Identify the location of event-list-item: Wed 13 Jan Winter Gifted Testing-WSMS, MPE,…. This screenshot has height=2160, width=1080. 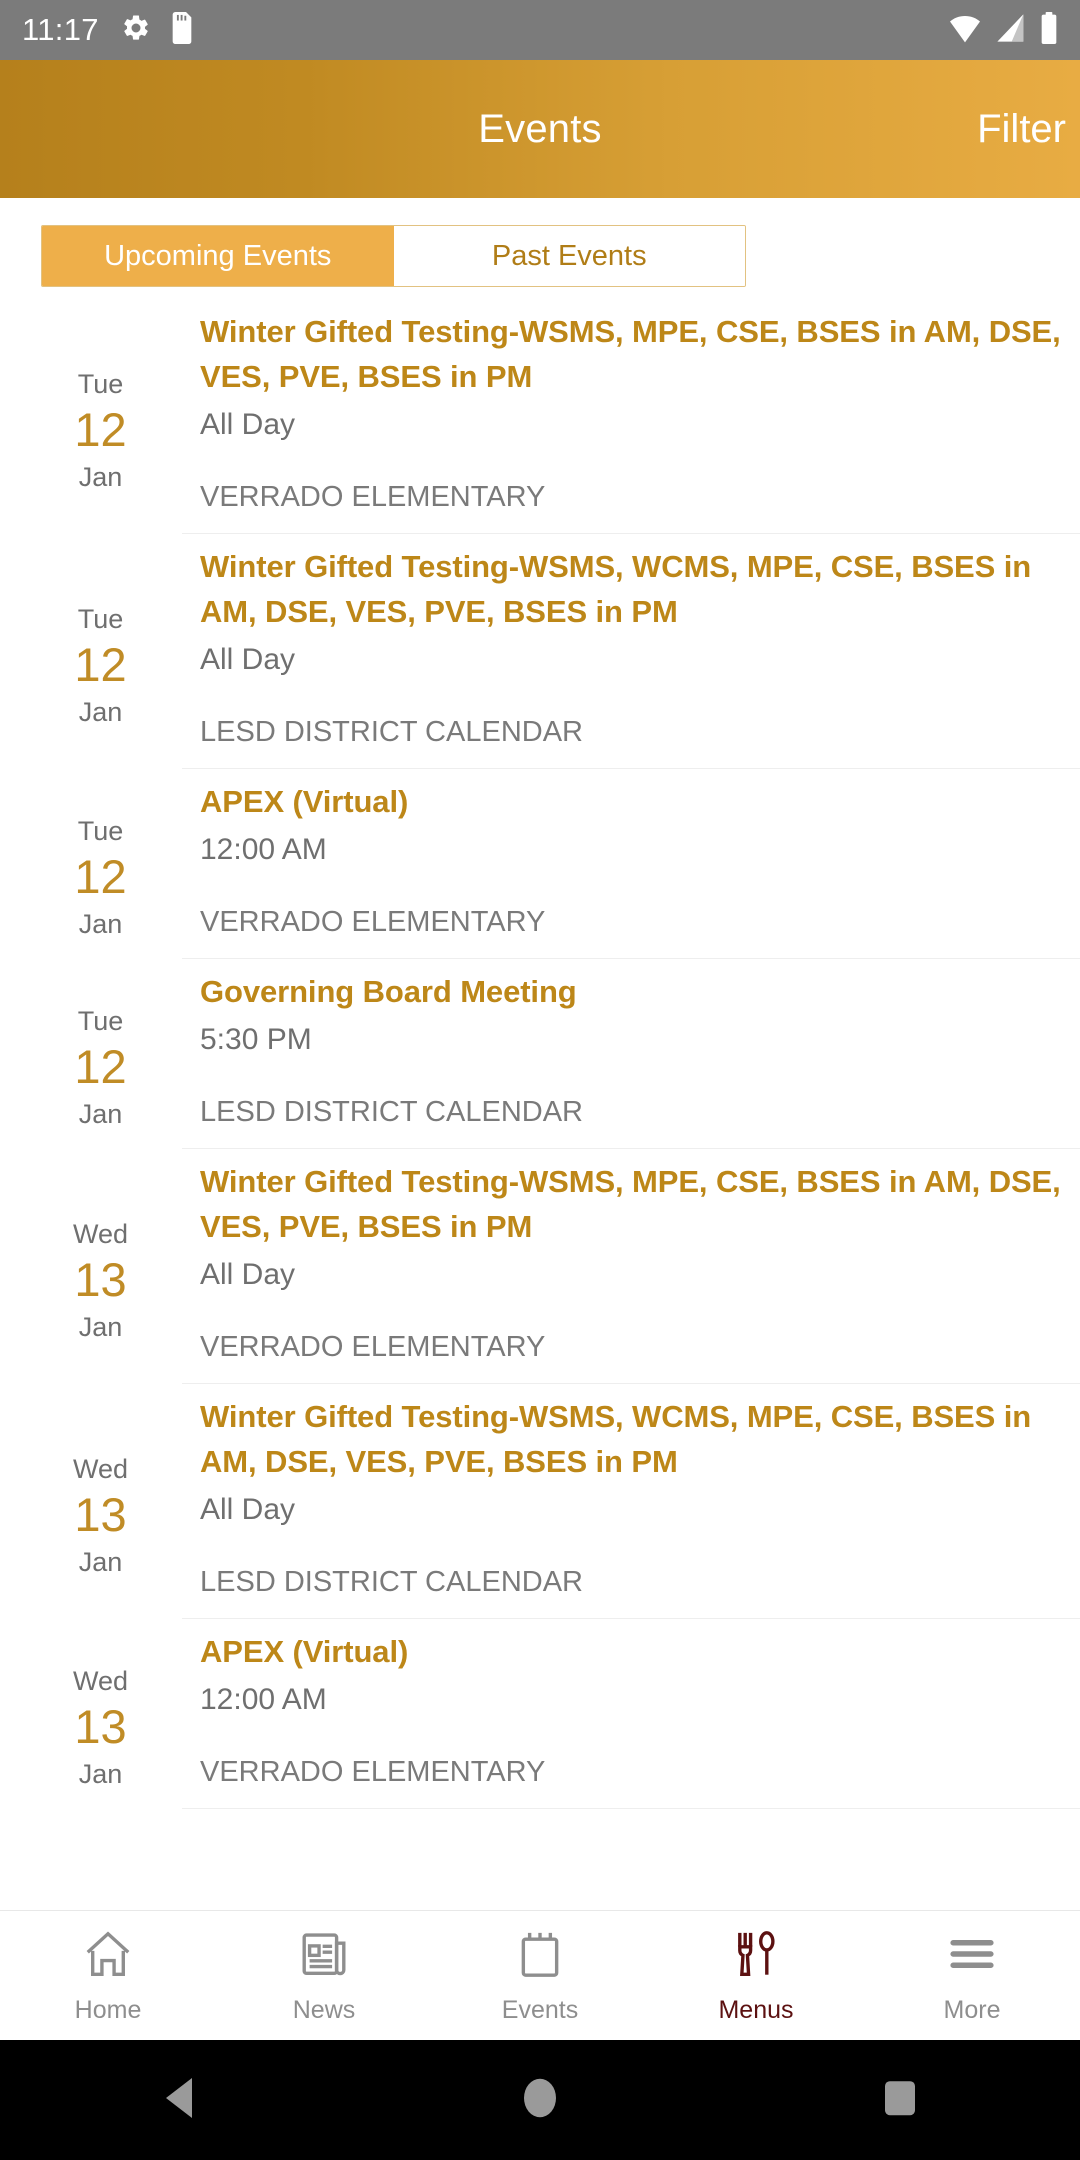
(540, 1276).